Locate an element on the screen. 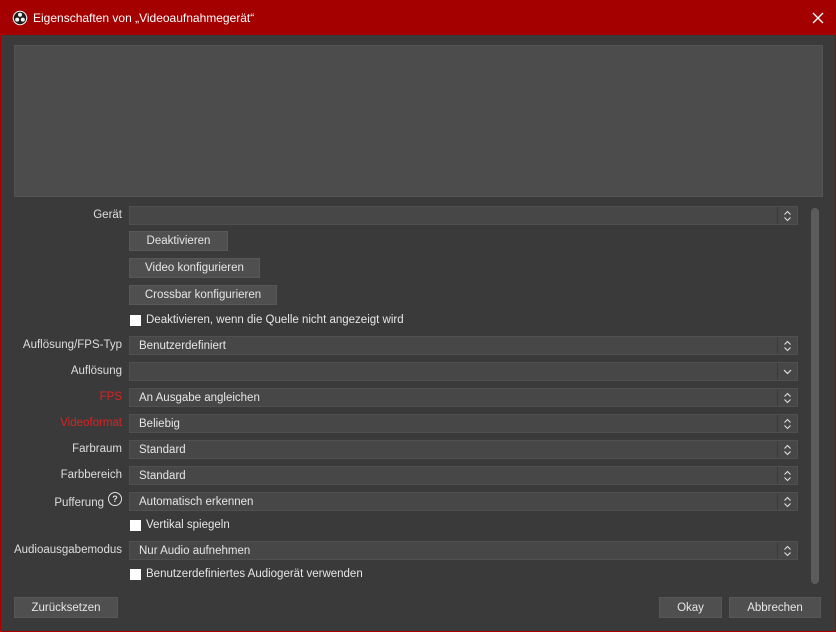  custom-audio-device-label: Benutzerdefiniertes Audiogerät verwenden is located at coordinates (254, 574).